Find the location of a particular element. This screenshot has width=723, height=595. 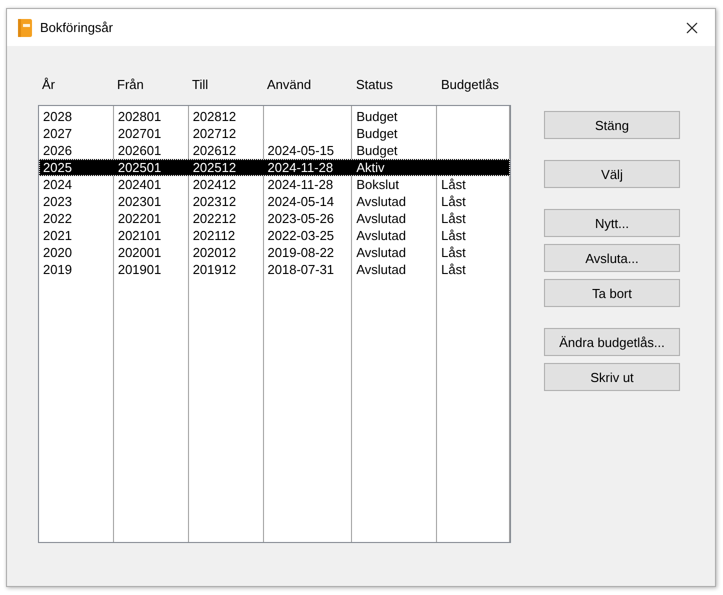

column-header: År is located at coordinates (79, 88).